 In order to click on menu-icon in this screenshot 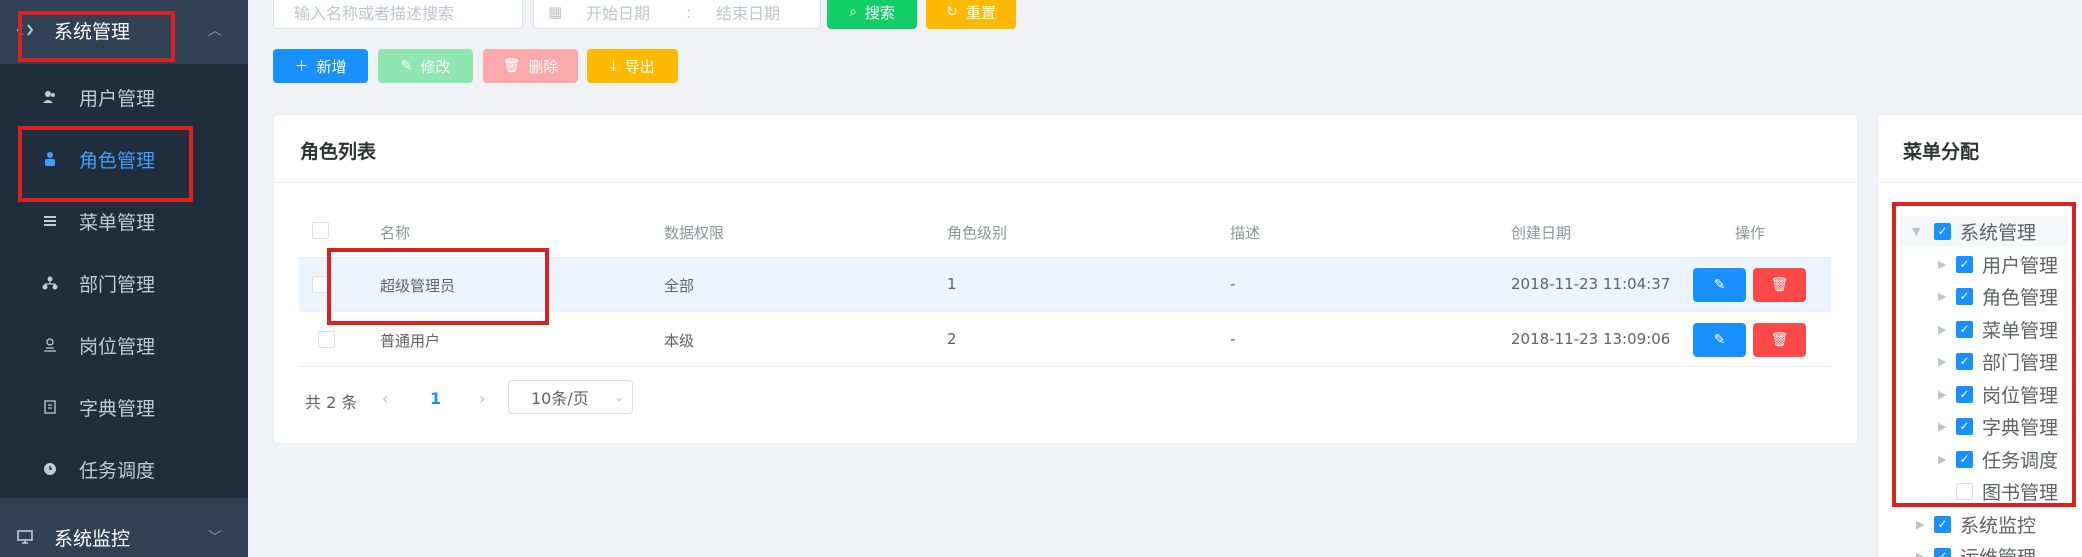, I will do `click(50, 221)`.